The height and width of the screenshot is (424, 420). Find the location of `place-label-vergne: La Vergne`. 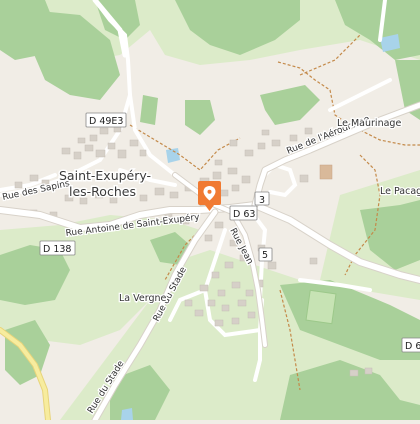

place-label-vergne: La Vergne is located at coordinates (143, 298).